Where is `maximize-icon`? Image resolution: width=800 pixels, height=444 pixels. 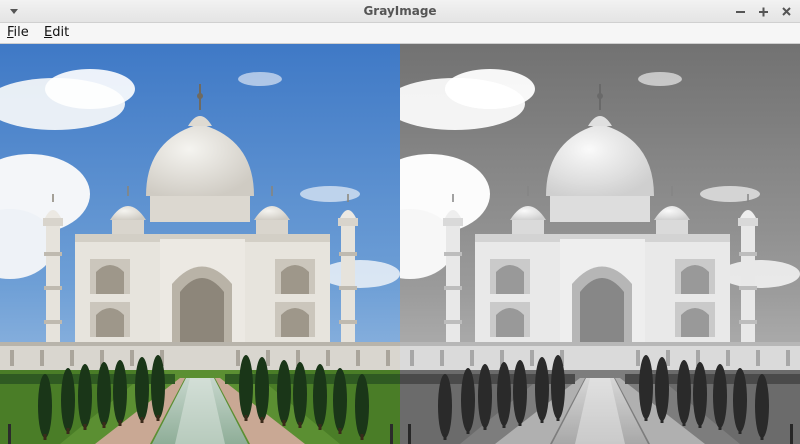
maximize-icon is located at coordinates (763, 11).